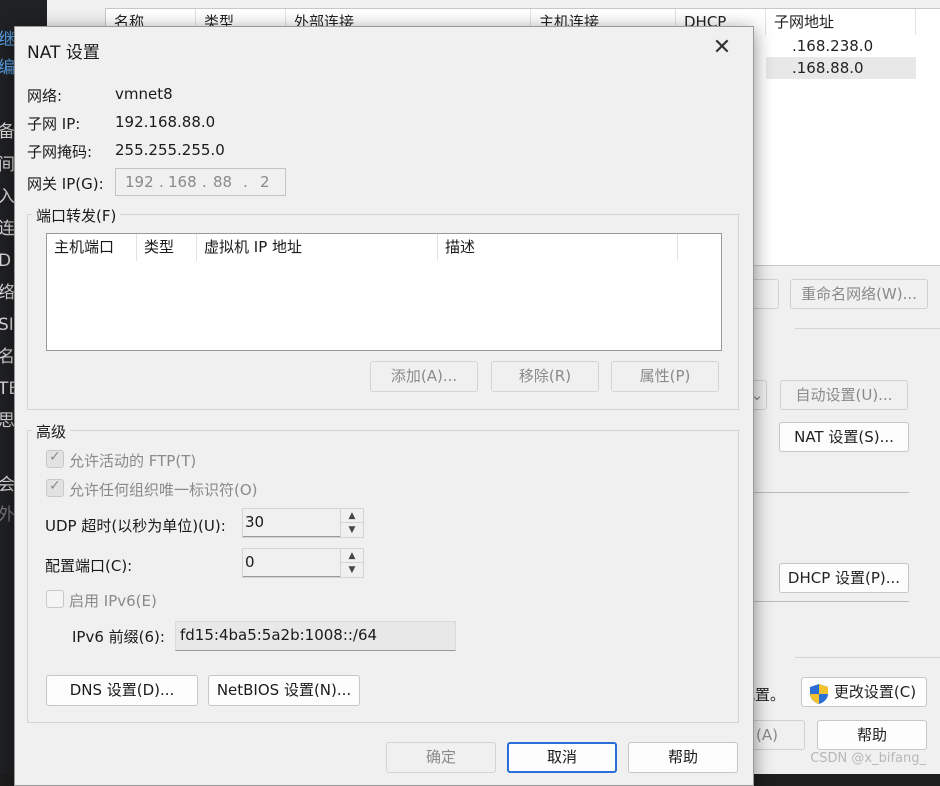 This screenshot has width=940, height=786. What do you see at coordinates (7, 357) in the screenshot?
I see `strip-char: 名` at bounding box center [7, 357].